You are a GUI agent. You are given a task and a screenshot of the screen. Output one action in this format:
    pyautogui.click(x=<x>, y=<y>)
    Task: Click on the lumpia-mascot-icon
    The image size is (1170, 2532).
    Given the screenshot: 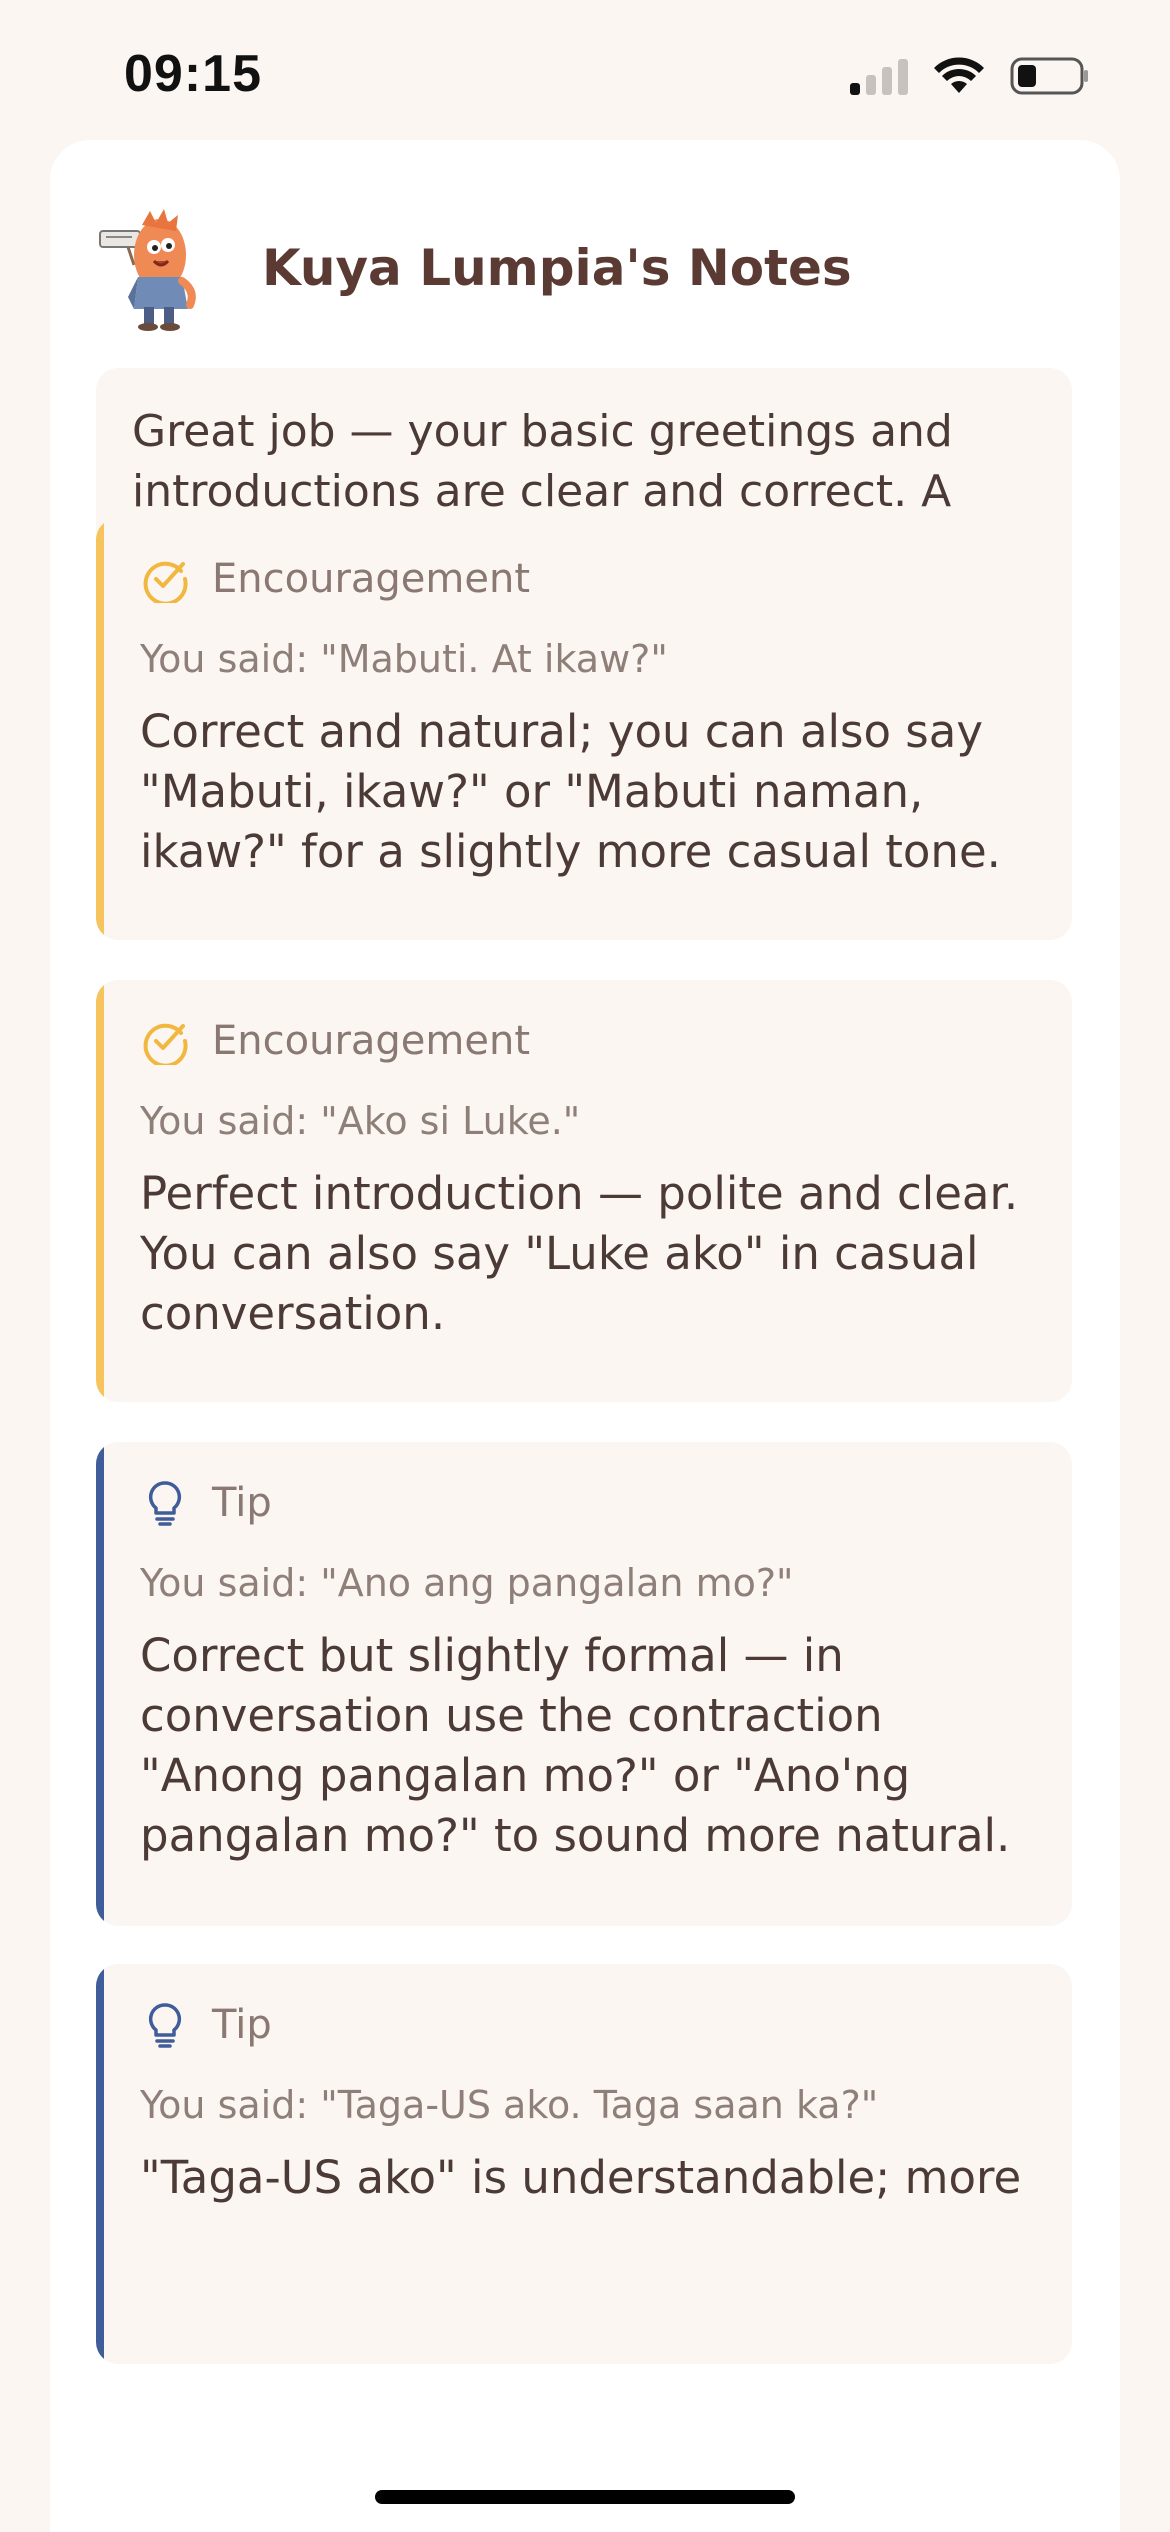 What is the action you would take?
    pyautogui.click(x=157, y=268)
    